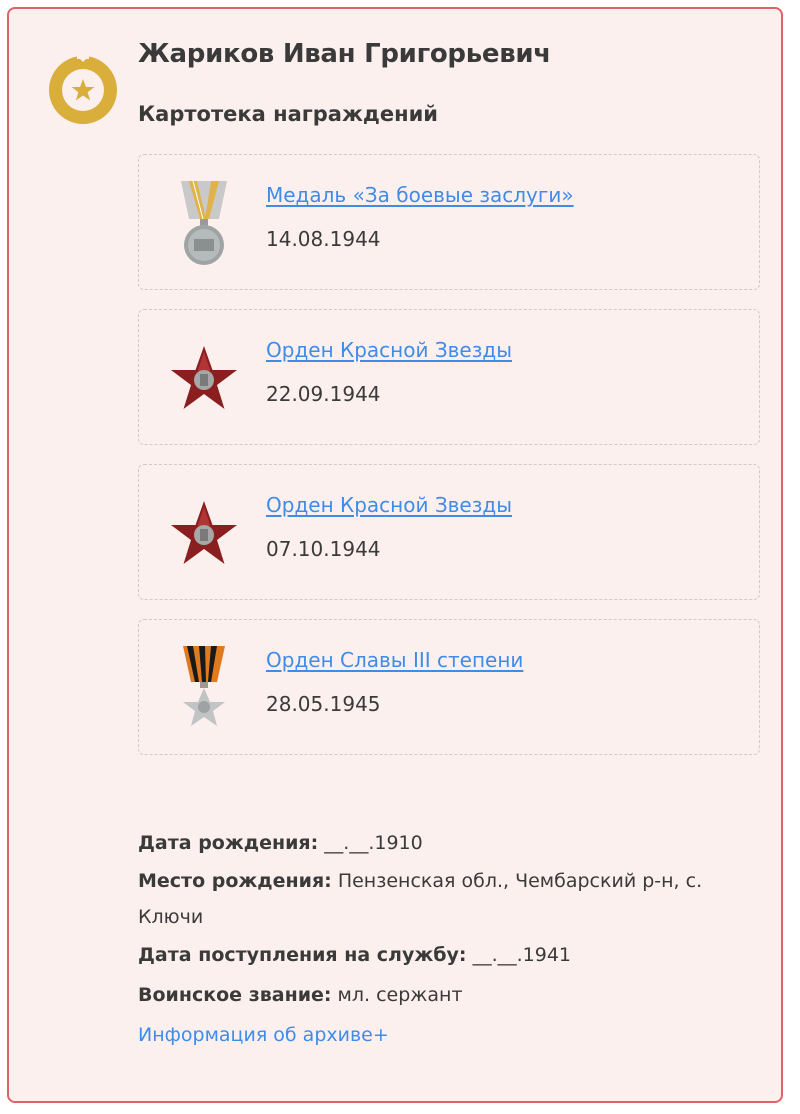 Image resolution: width=800 pixels, height=1114 pixels. What do you see at coordinates (400, 995) in the screenshot?
I see `rank-value: мл. сержант` at bounding box center [400, 995].